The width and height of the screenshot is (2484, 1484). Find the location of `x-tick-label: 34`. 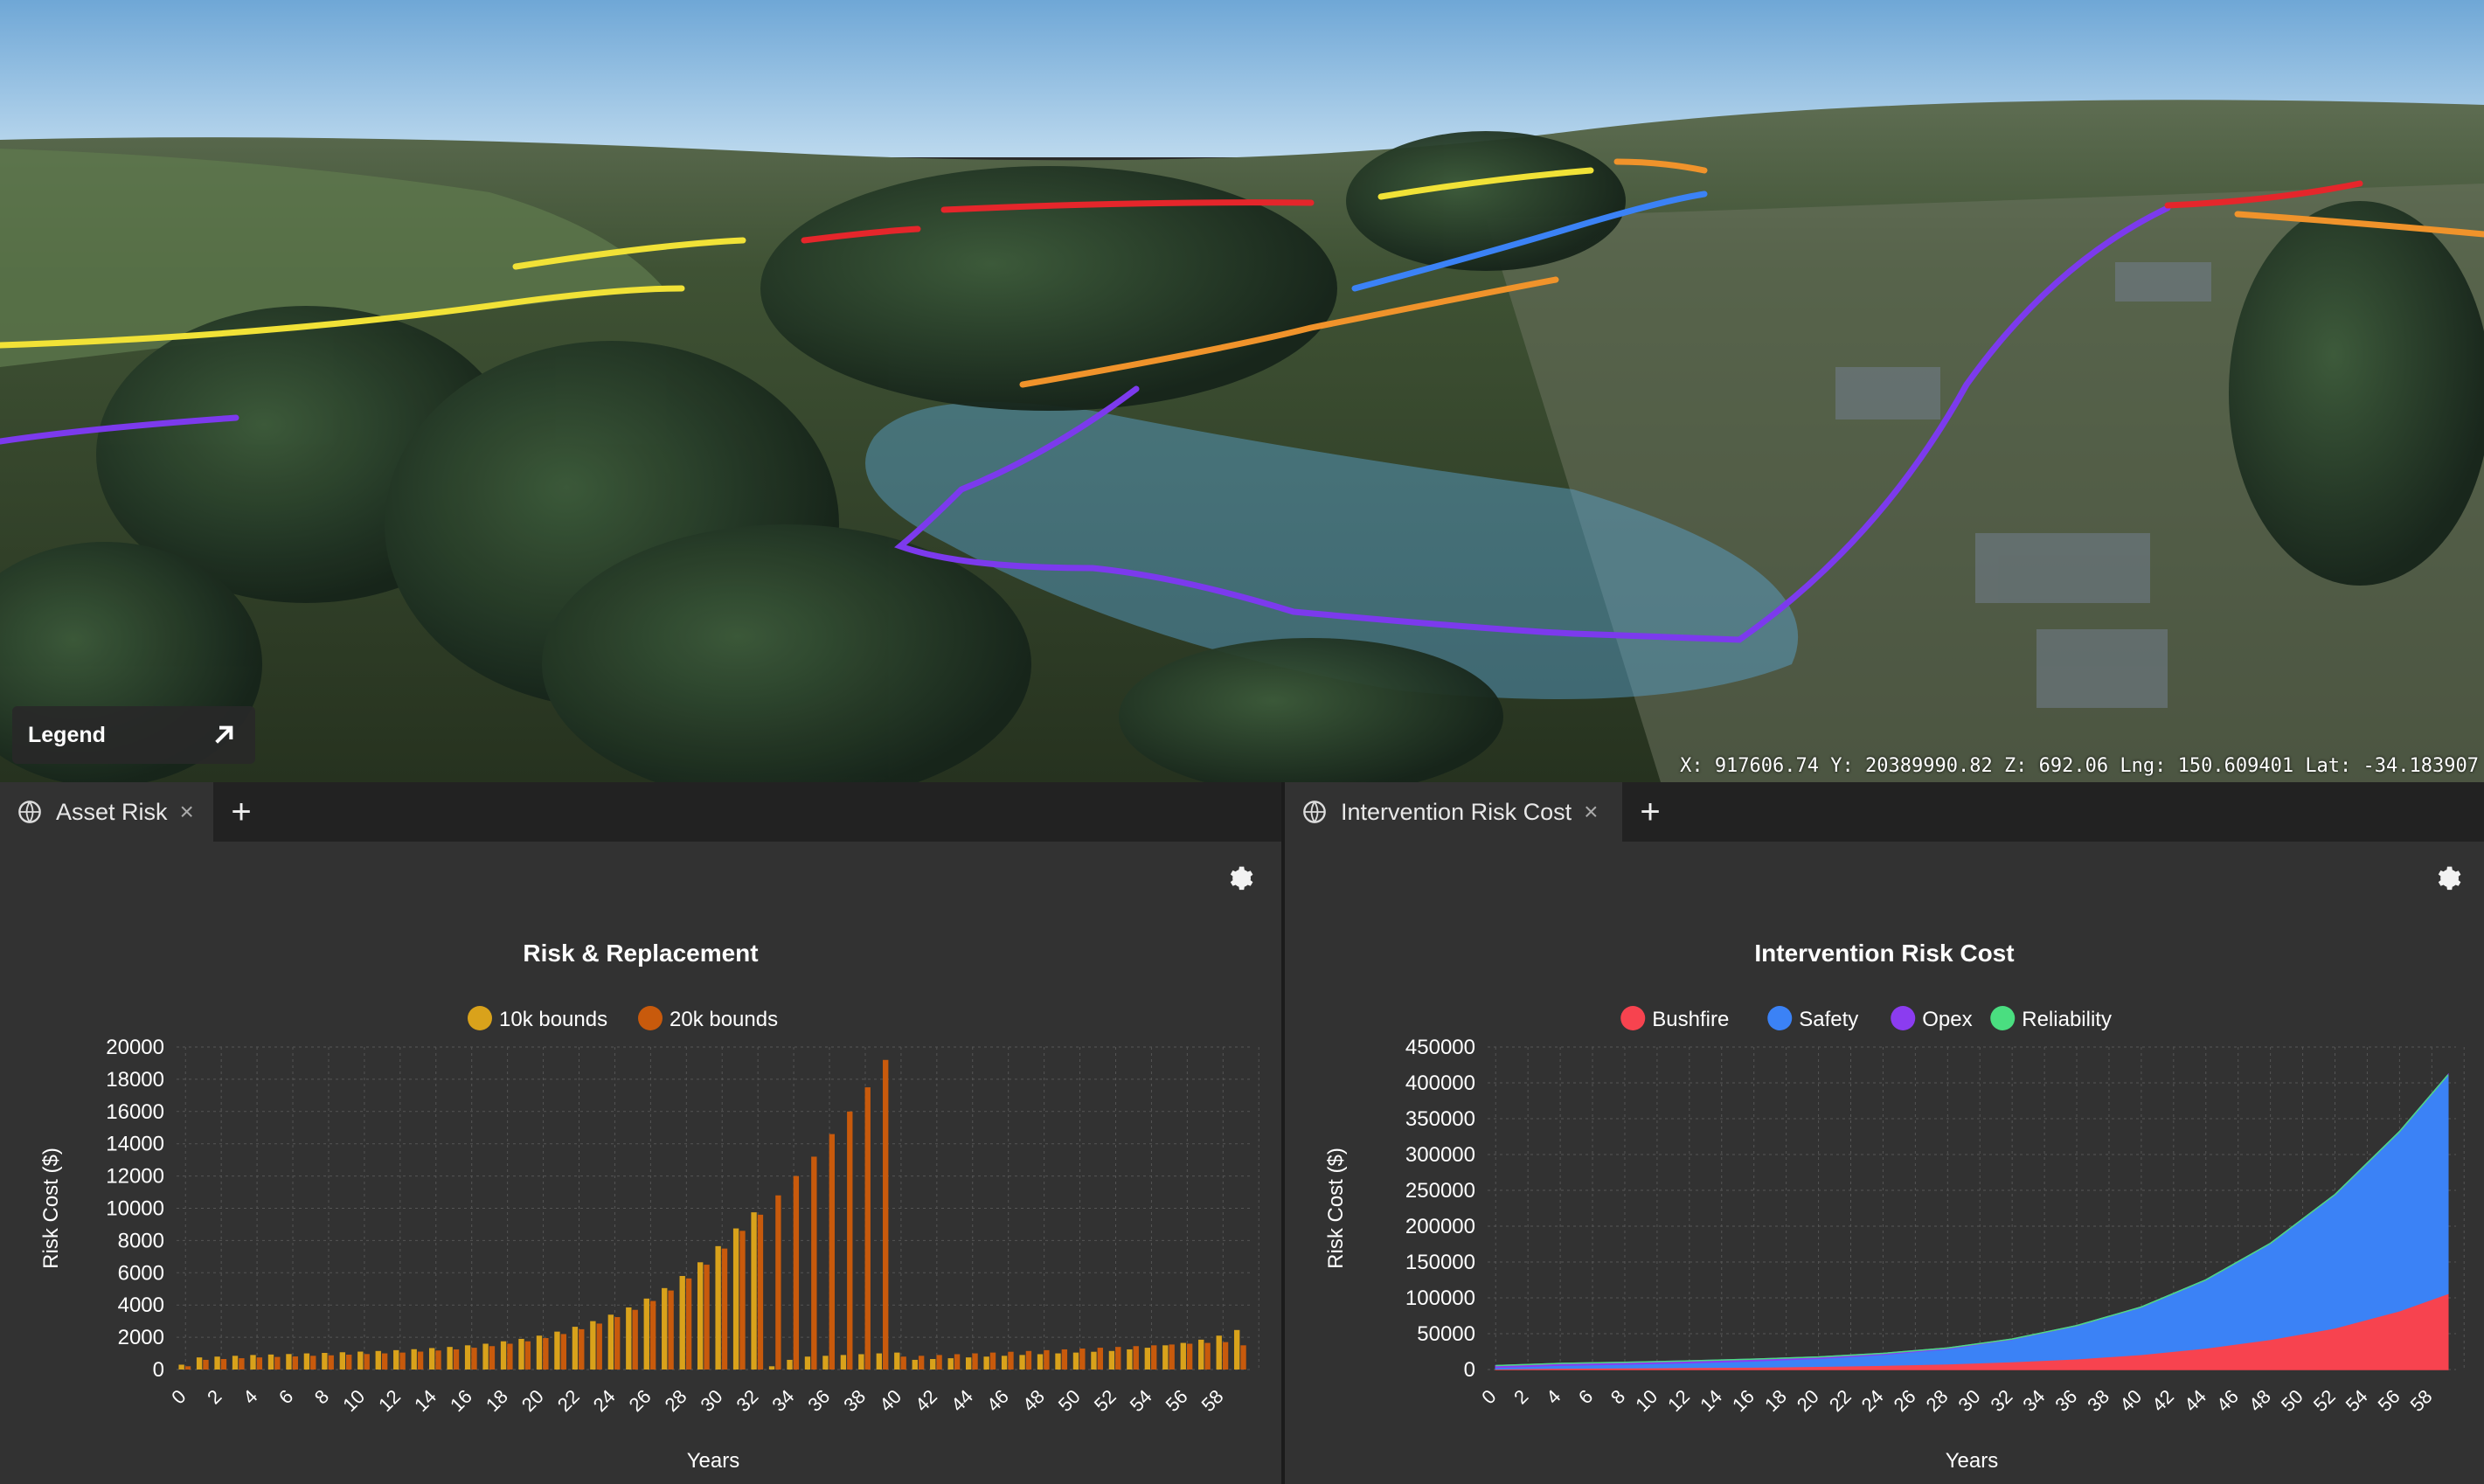

x-tick-label: 34 is located at coordinates (2033, 1400).